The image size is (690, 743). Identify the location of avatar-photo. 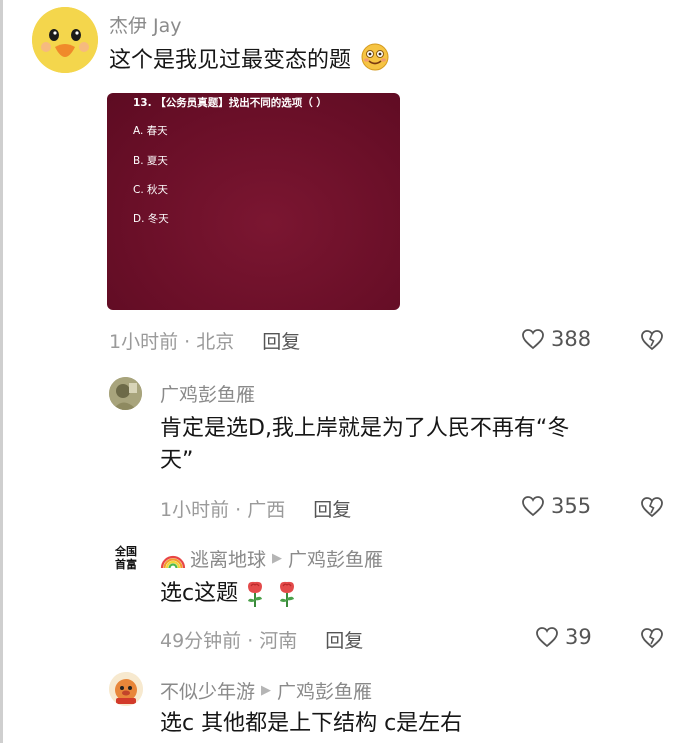
(125, 393).